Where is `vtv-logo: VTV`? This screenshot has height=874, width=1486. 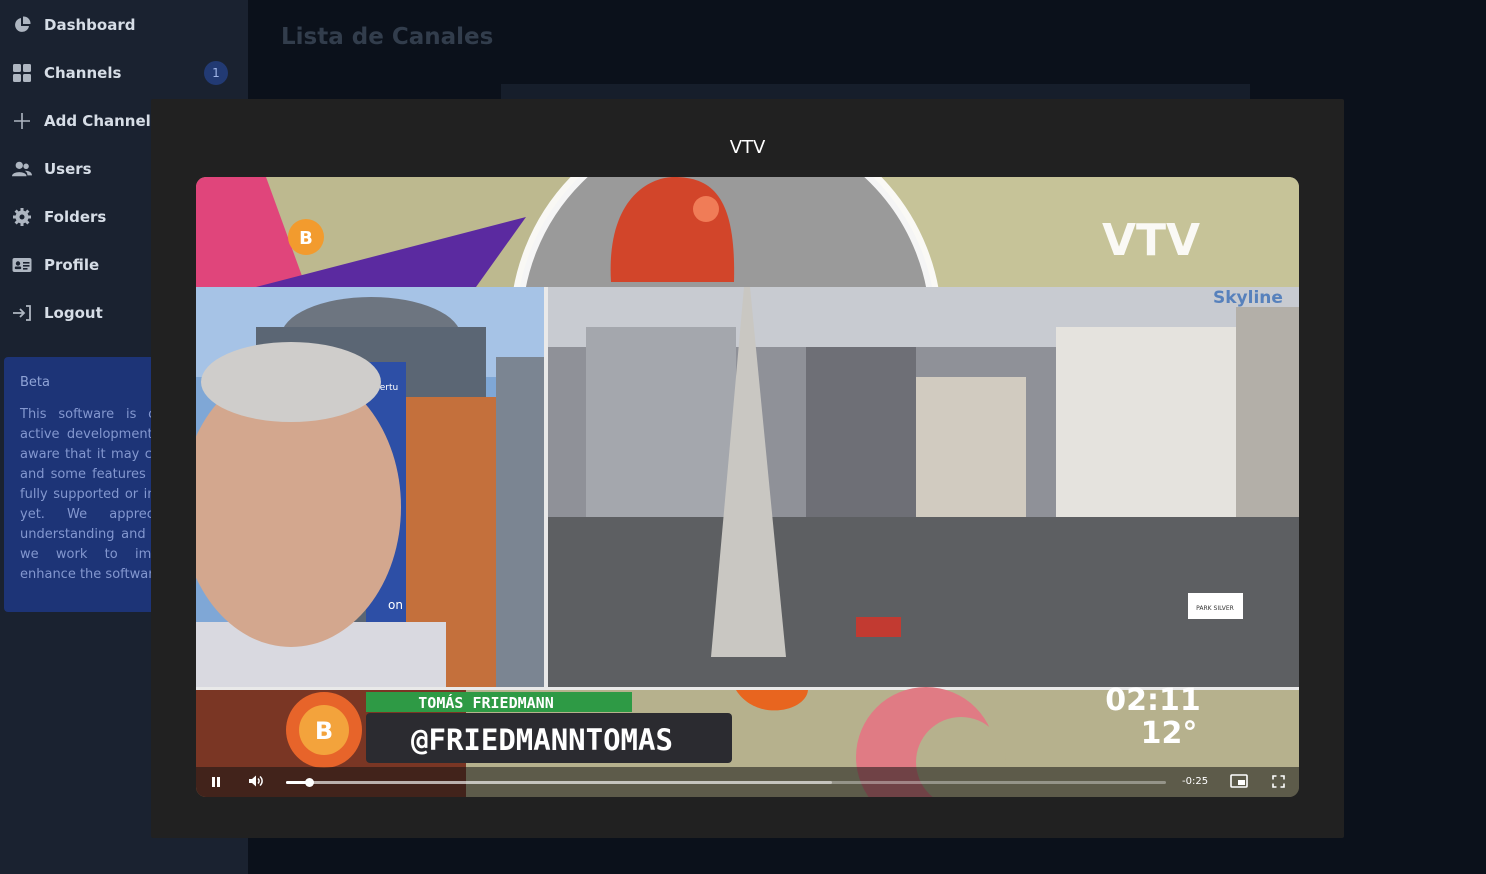
vtv-logo: VTV is located at coordinates (1151, 240).